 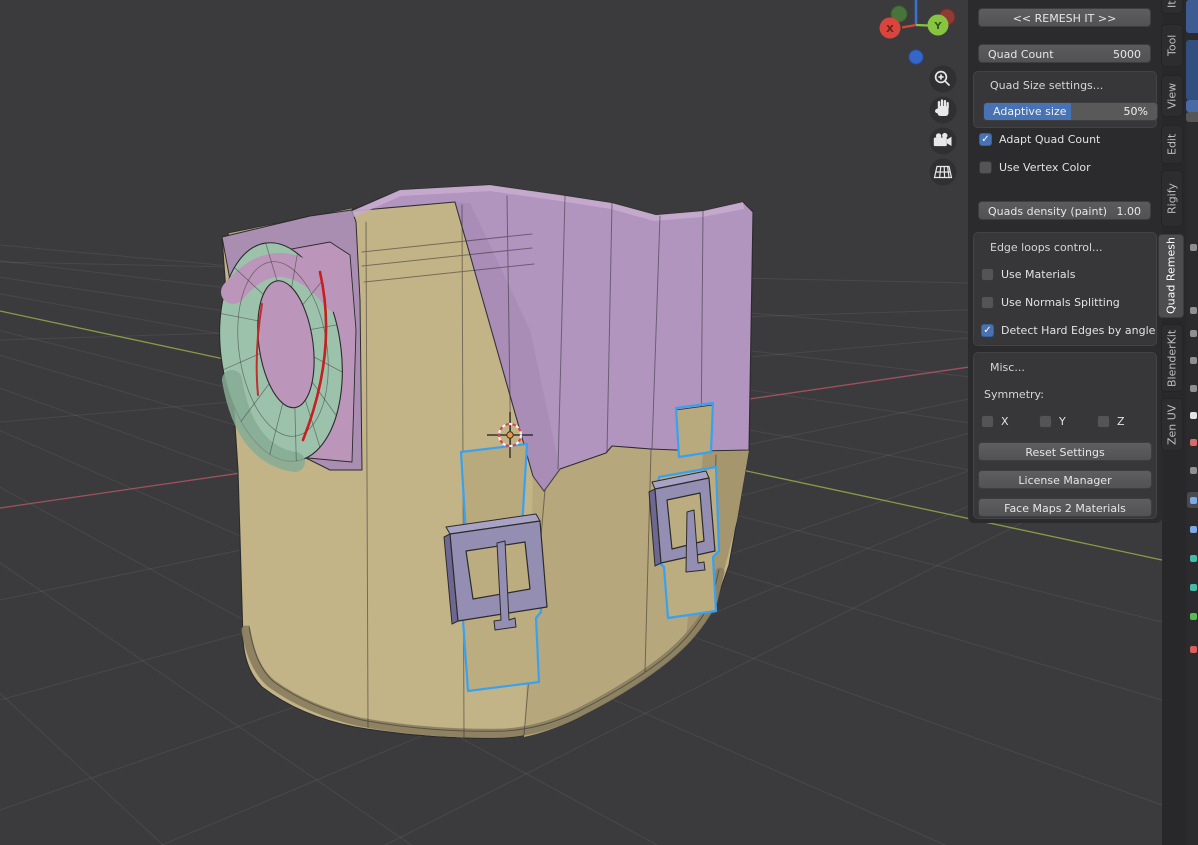 I want to click on tab-rigify: Rigify, so click(x=1172, y=198).